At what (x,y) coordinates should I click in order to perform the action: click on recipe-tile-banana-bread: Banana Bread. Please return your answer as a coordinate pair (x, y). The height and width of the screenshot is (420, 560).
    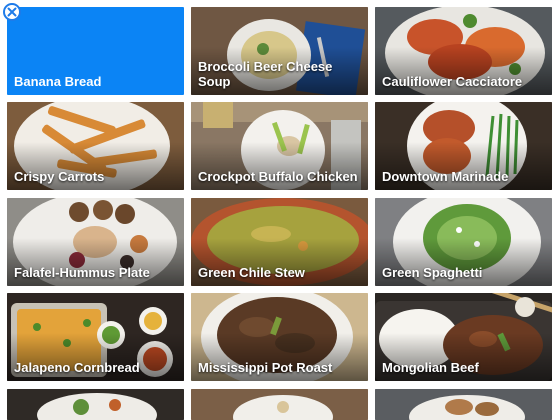
    Looking at the image, I should click on (95, 51).